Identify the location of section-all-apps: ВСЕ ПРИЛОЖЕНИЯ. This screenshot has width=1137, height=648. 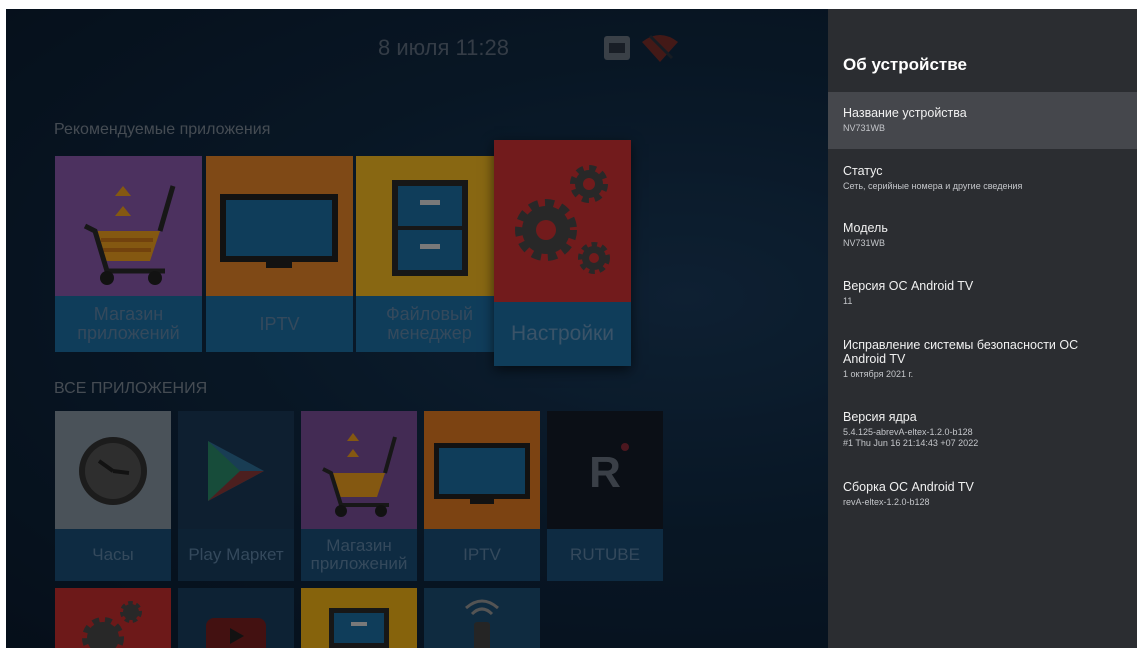
(131, 388).